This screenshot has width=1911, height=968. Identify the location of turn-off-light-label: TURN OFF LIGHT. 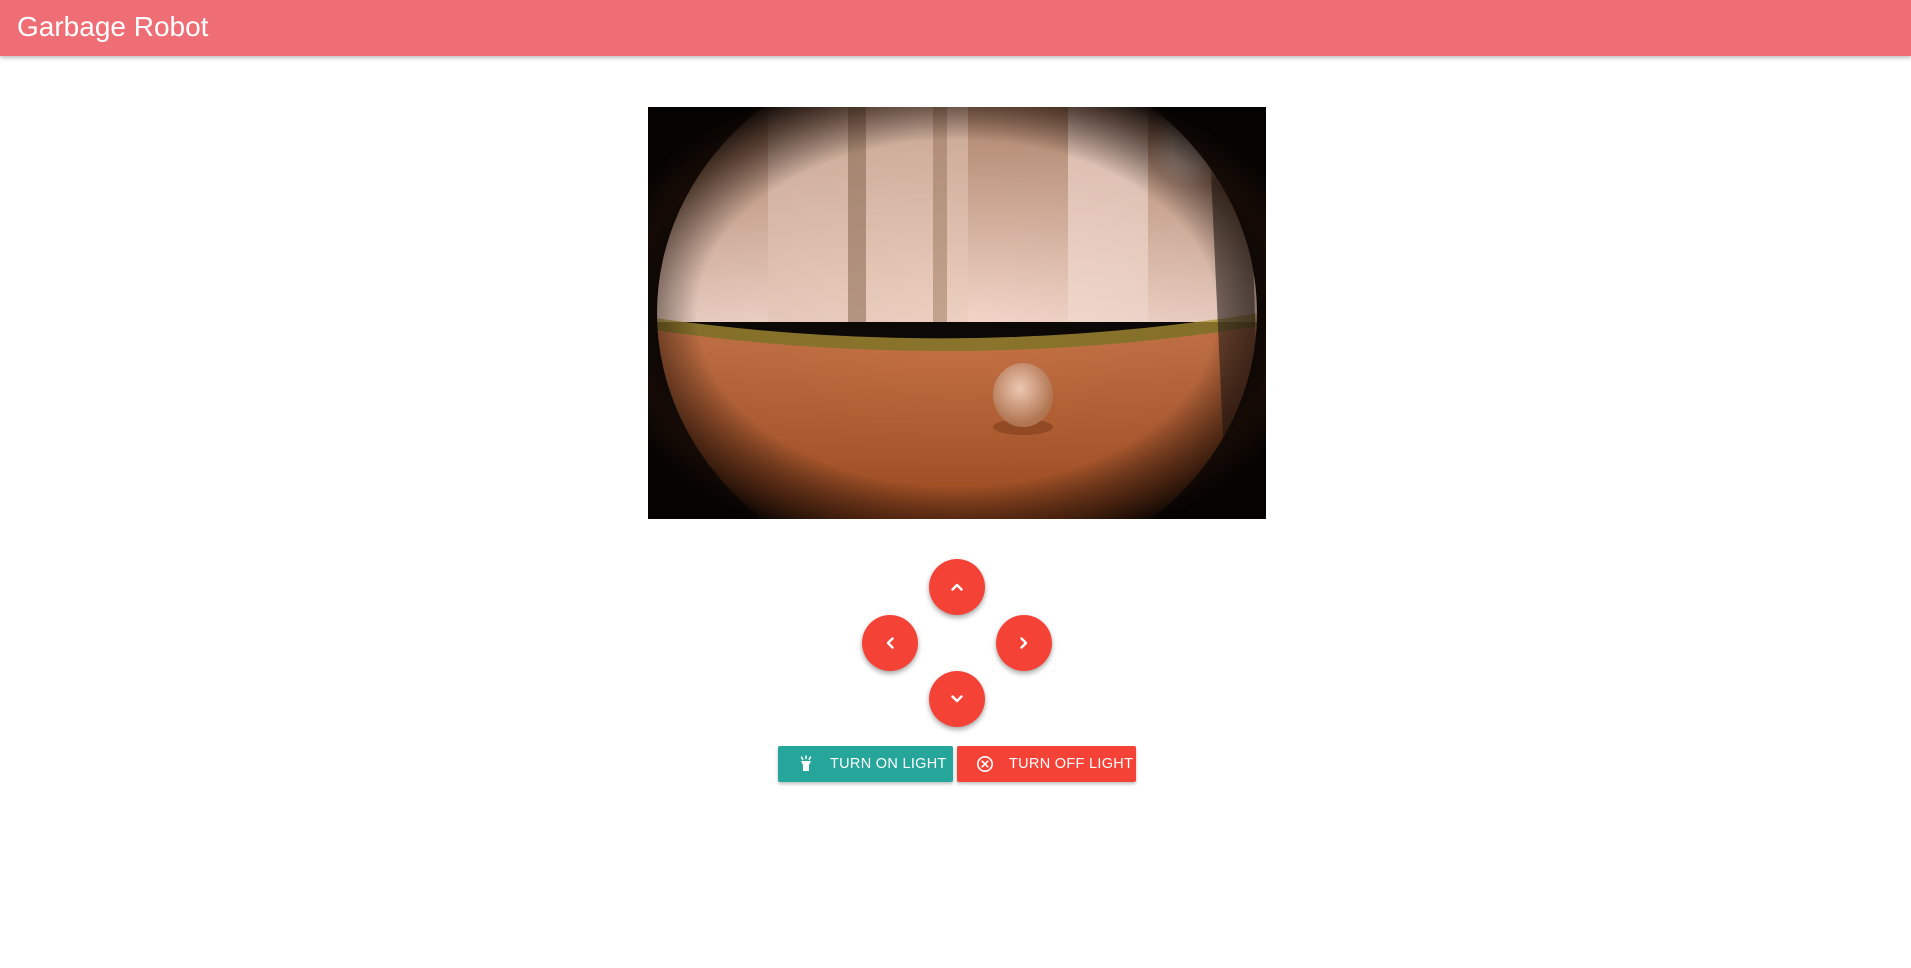
(1071, 764).